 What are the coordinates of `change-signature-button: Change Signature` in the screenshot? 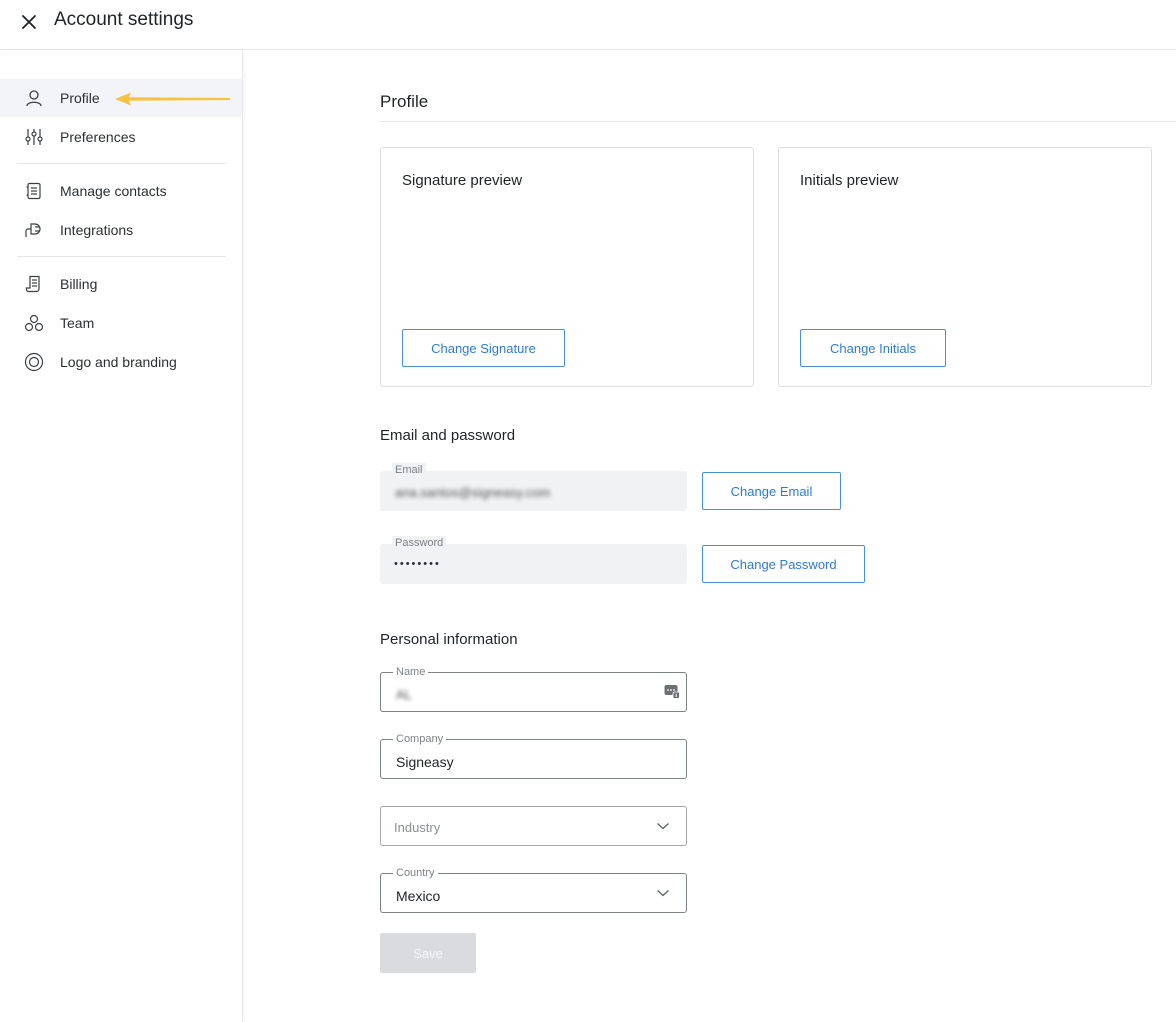 It's located at (483, 348).